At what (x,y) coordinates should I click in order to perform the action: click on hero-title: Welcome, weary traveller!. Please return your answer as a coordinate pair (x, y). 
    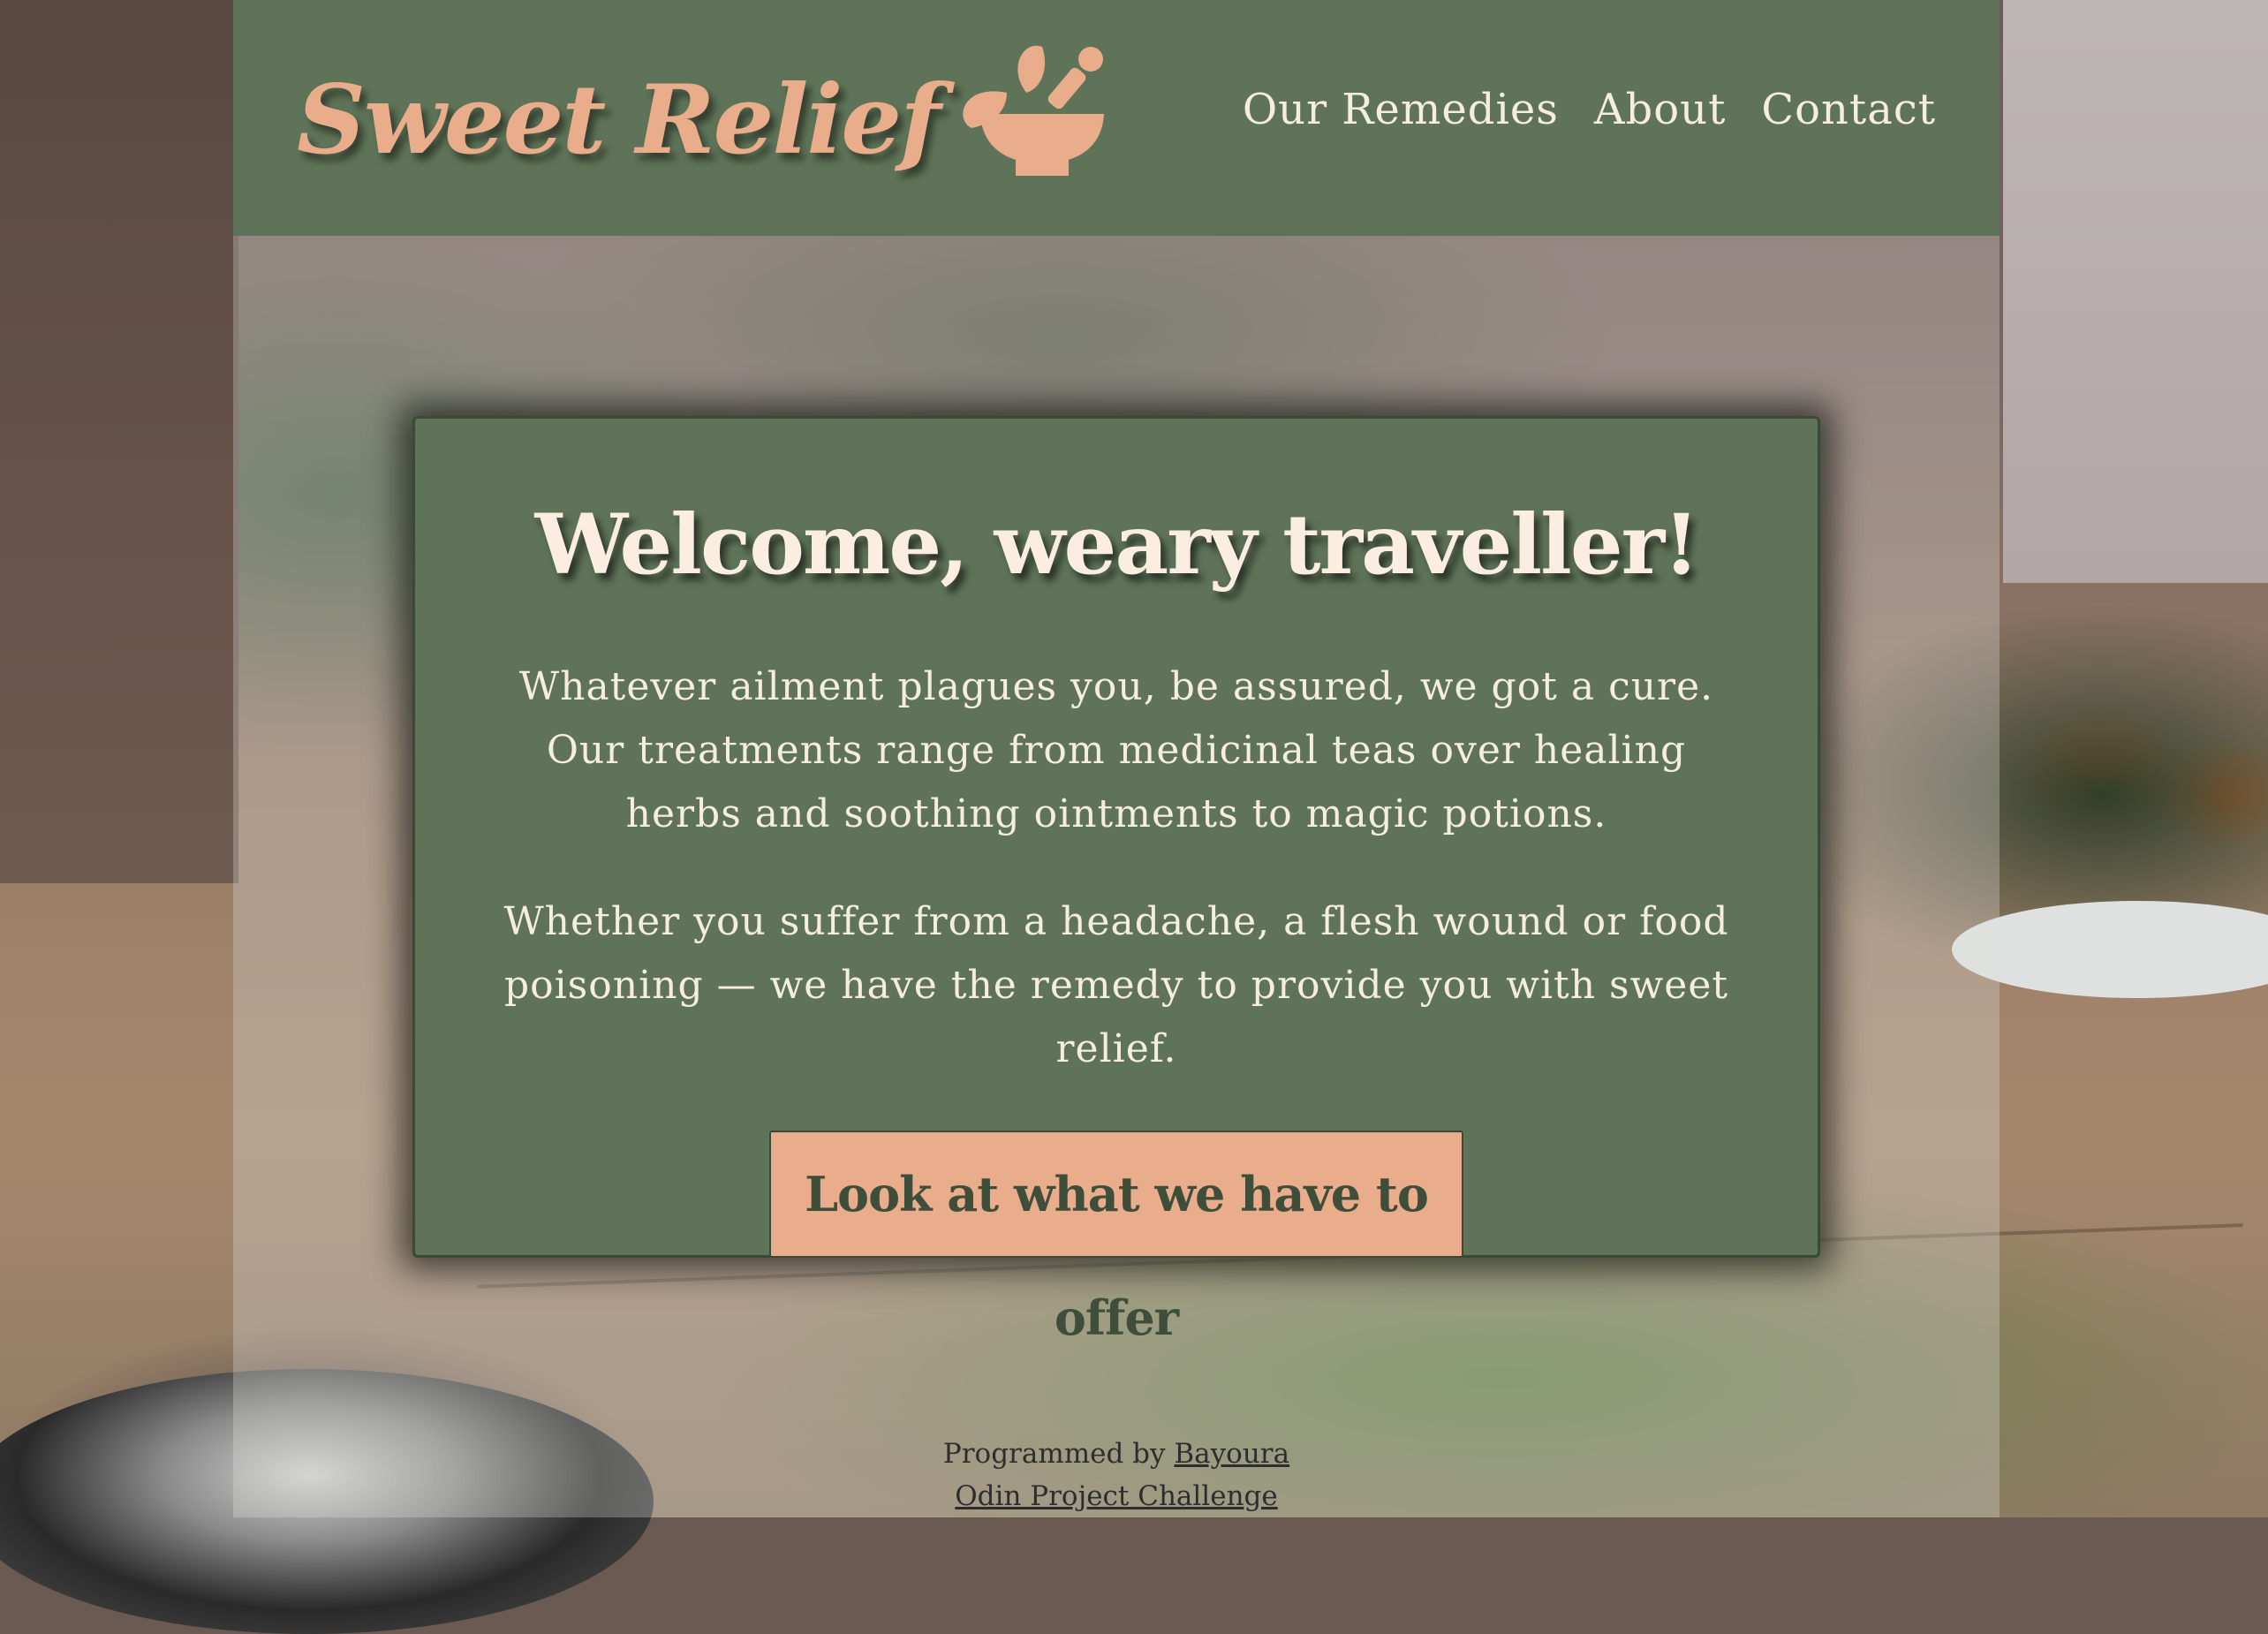
    Looking at the image, I should click on (1117, 545).